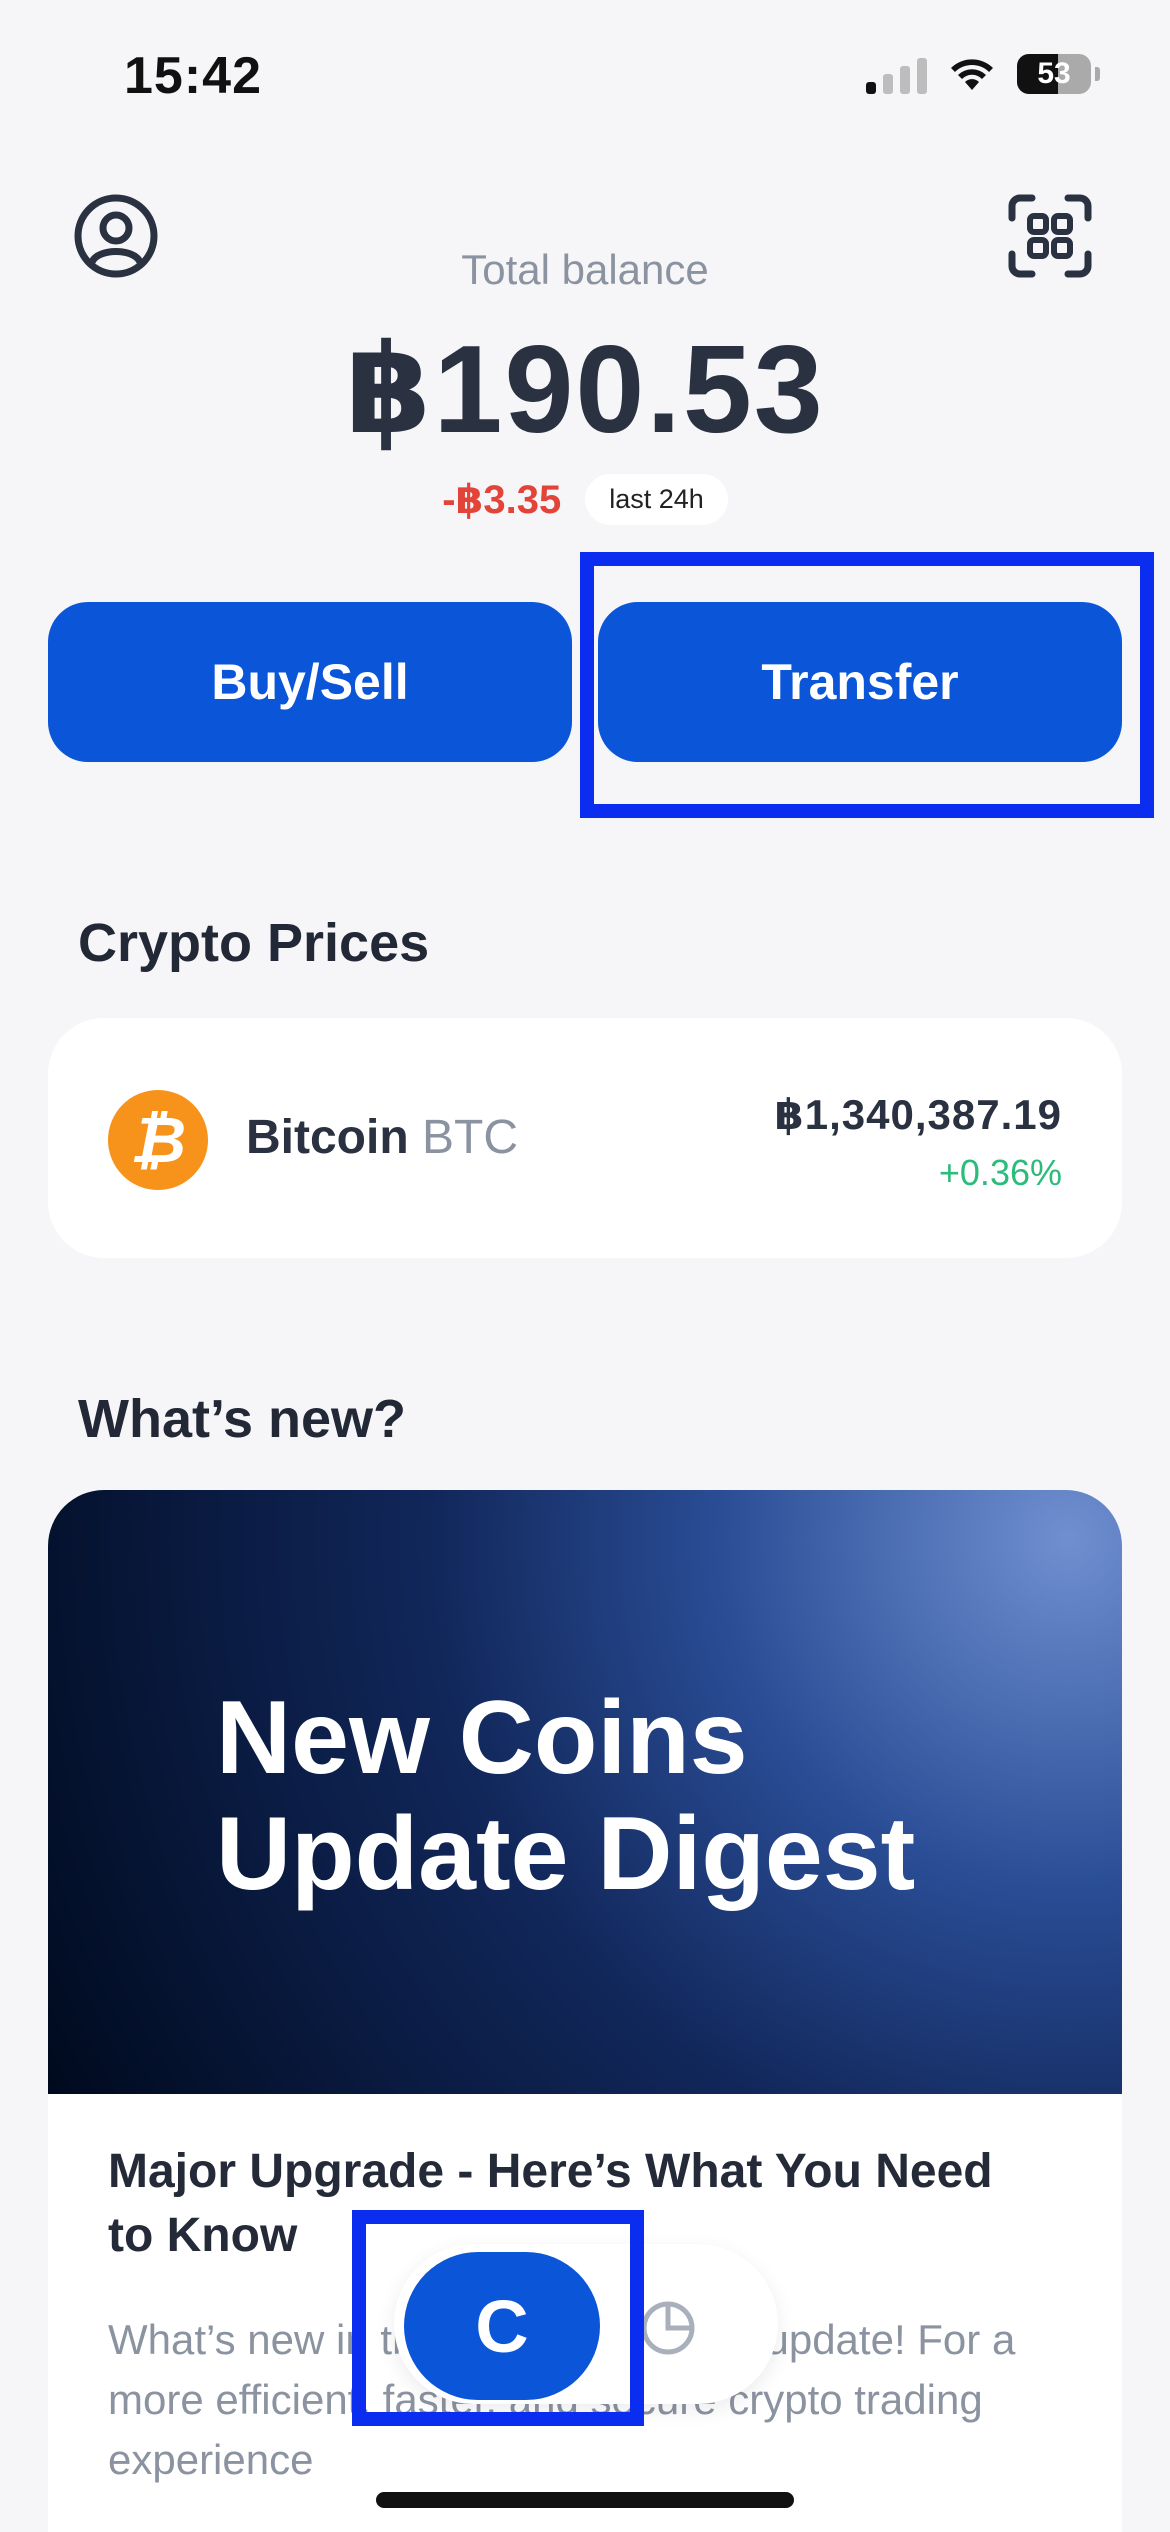  Describe the element at coordinates (867, 685) in the screenshot. I see `transfer-highlight-box` at that location.